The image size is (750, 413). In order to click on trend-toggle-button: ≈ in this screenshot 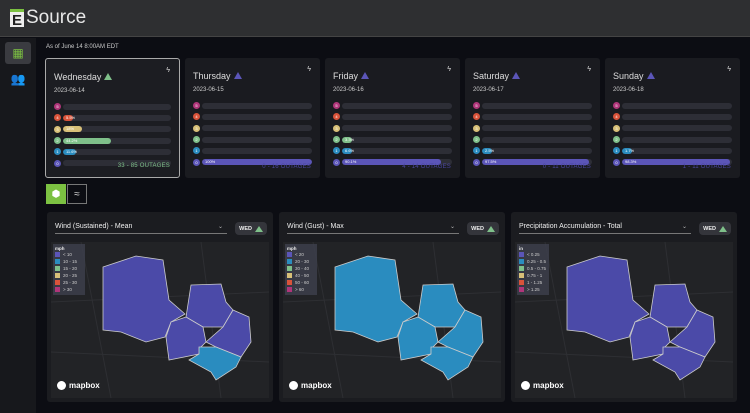, I will do `click(77, 194)`.